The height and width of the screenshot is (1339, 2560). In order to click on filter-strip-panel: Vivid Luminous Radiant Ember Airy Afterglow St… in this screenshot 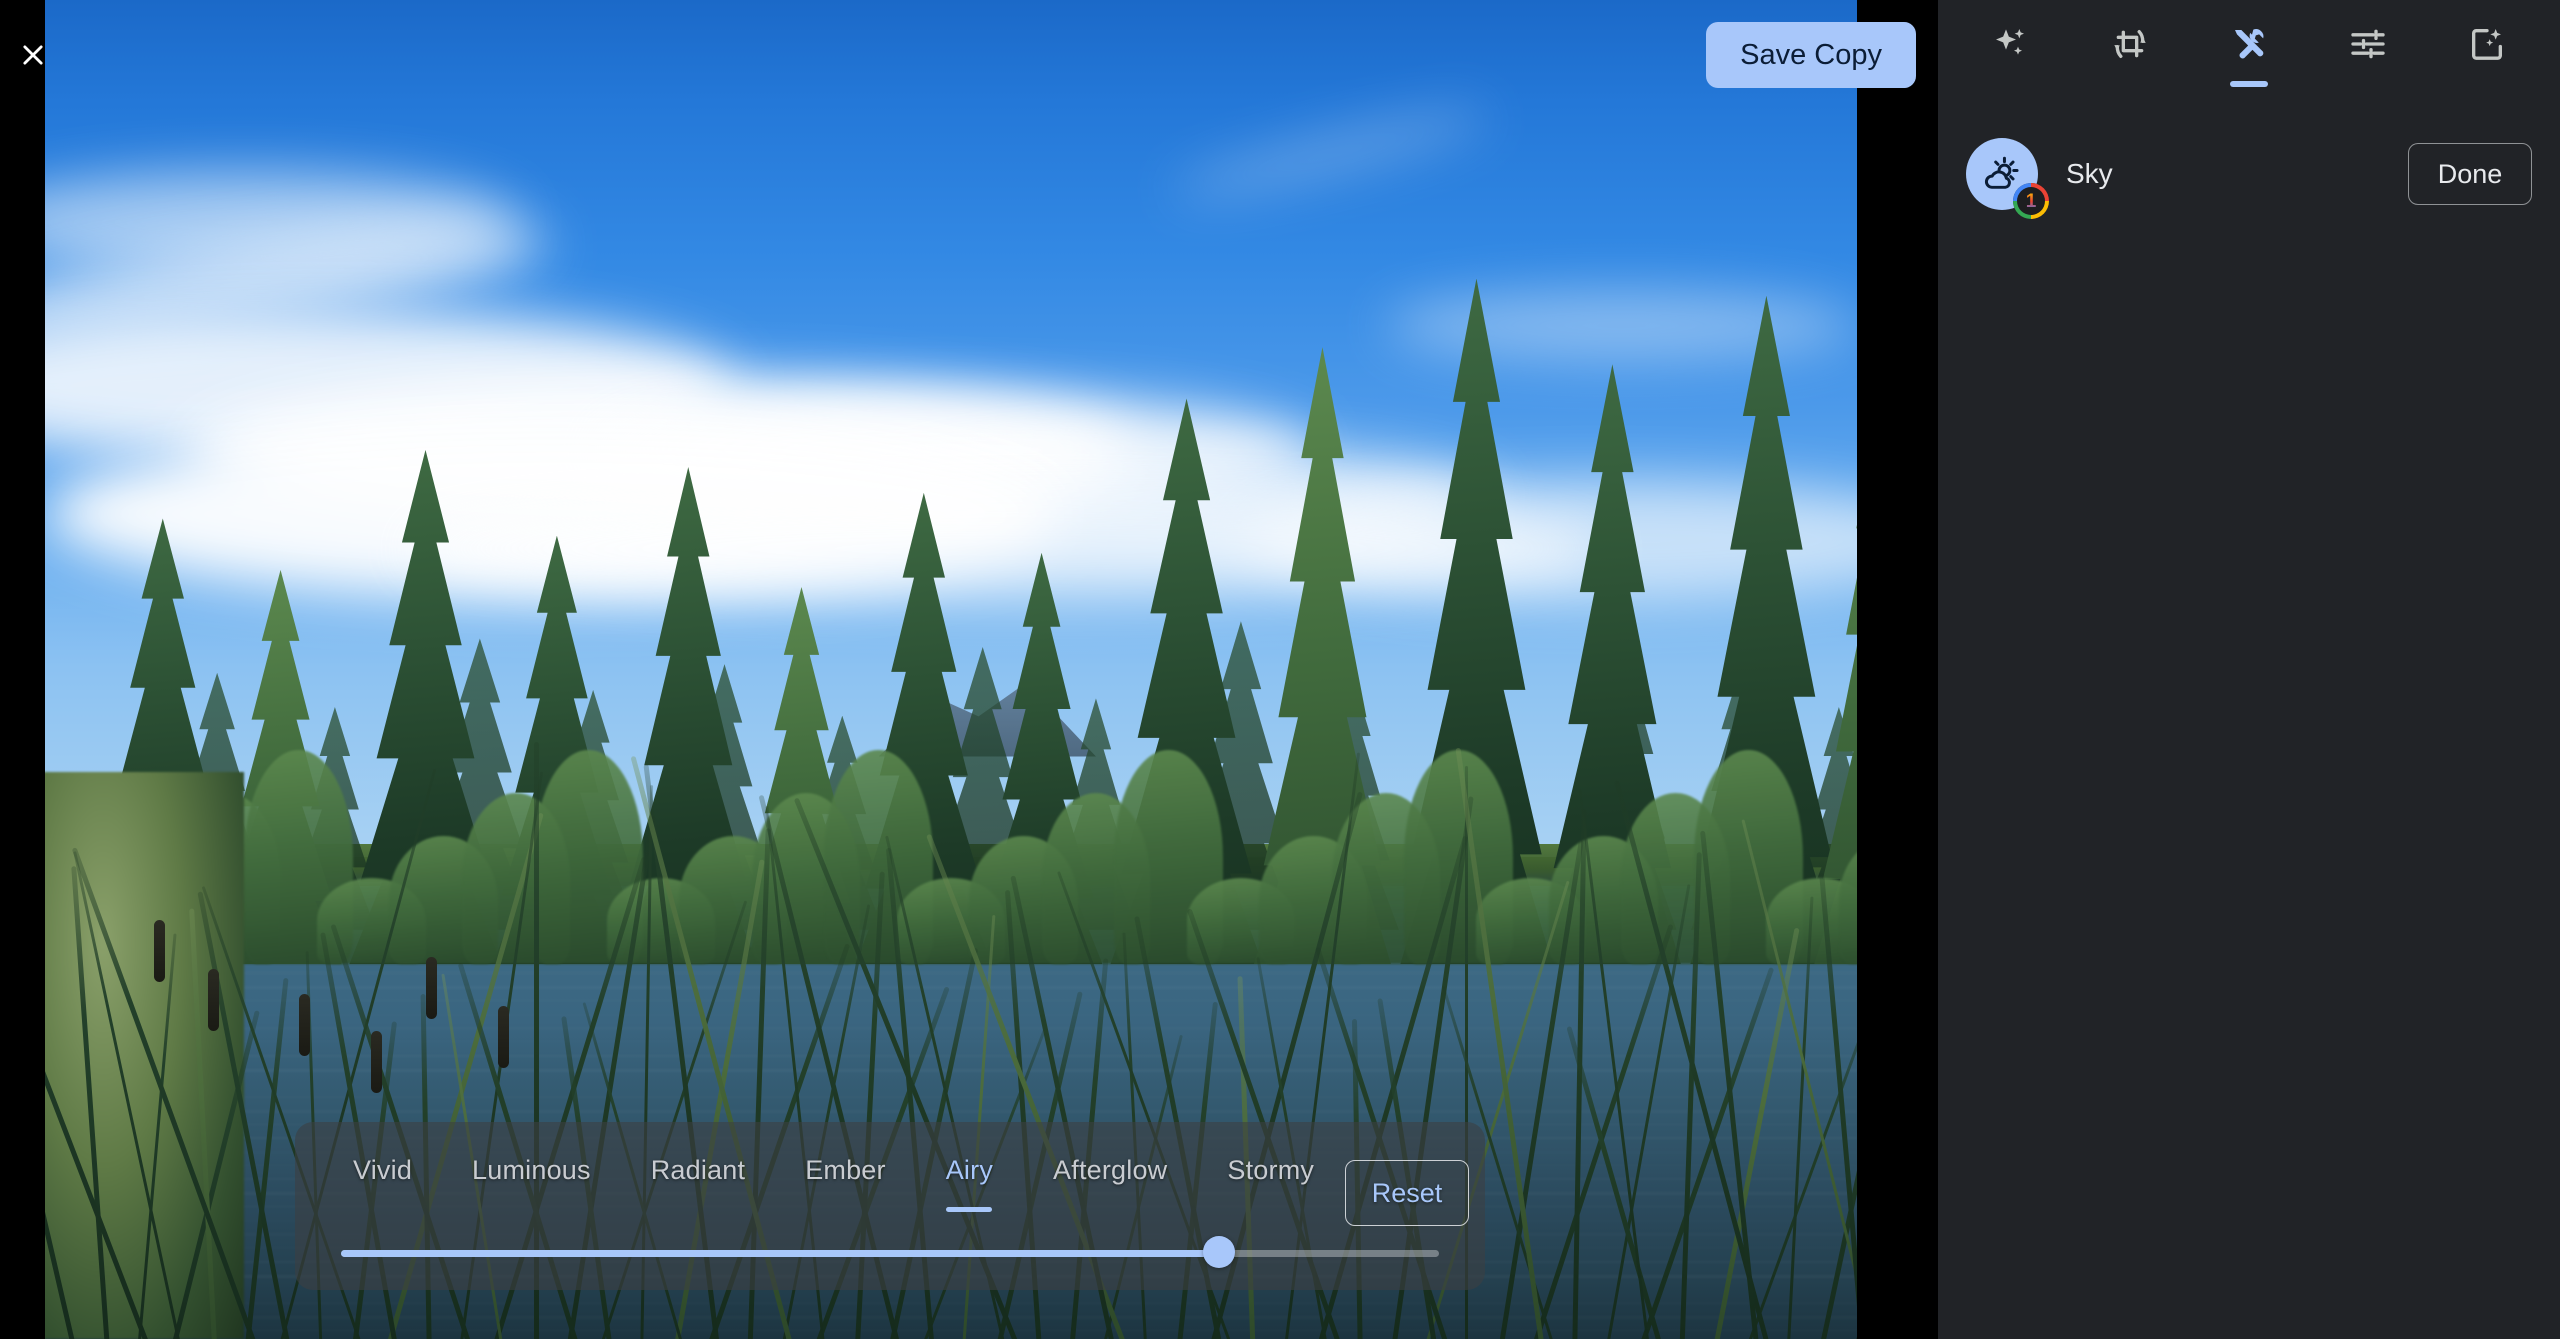, I will do `click(890, 1206)`.